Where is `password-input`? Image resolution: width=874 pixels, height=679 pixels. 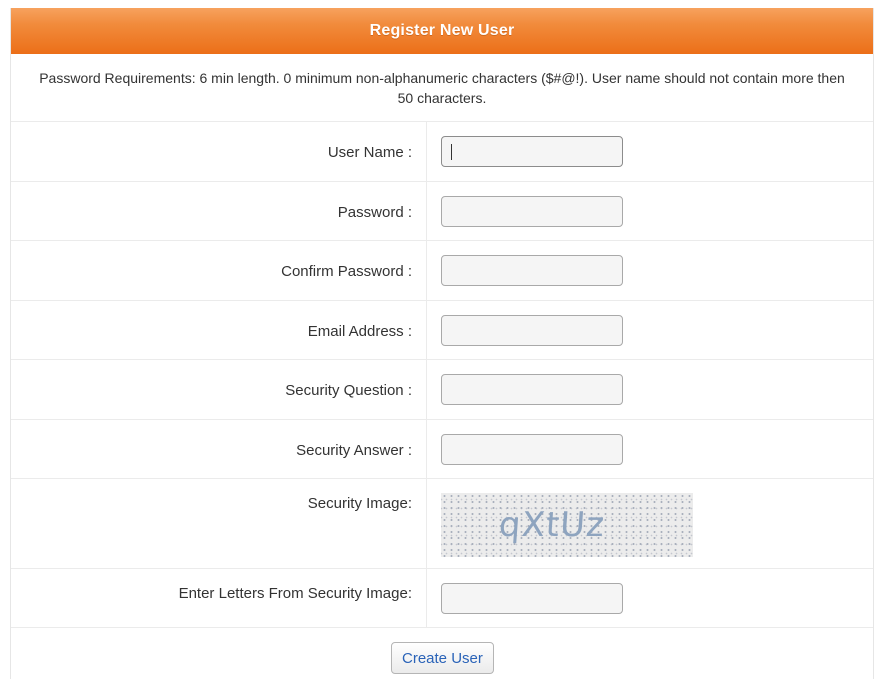 password-input is located at coordinates (532, 211).